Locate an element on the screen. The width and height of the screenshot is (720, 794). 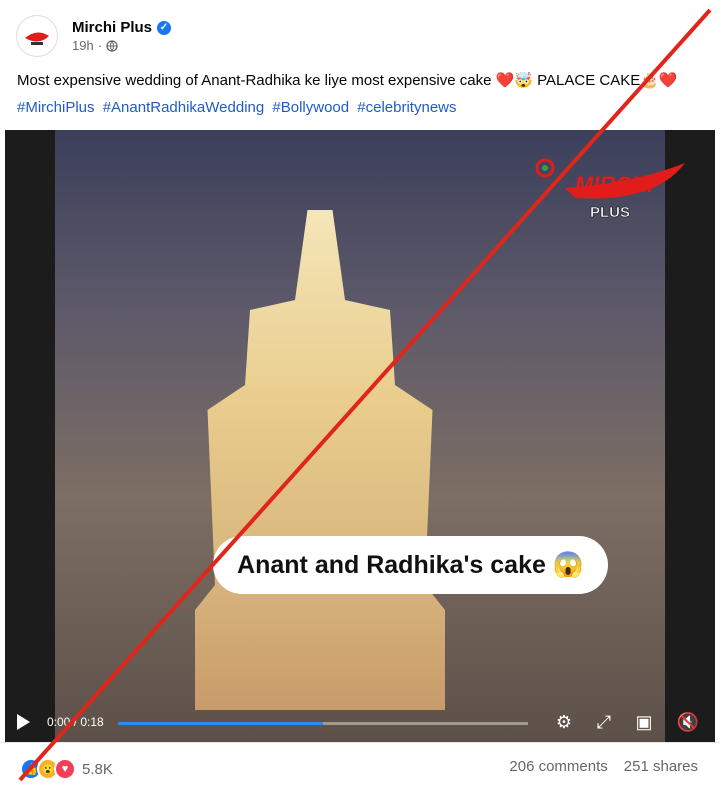
mirchi-logo-icon is located at coordinates (37, 36).